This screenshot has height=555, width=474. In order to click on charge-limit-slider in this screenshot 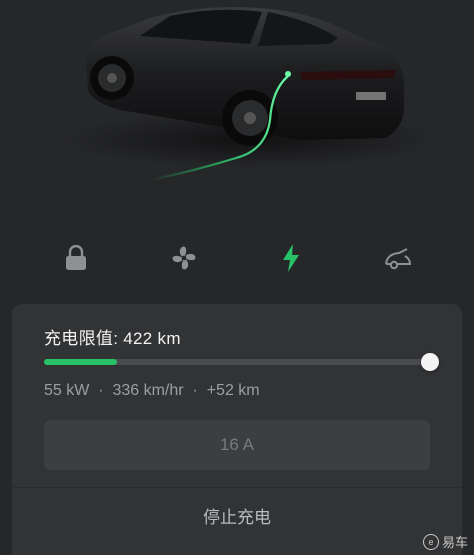, I will do `click(241, 362)`.